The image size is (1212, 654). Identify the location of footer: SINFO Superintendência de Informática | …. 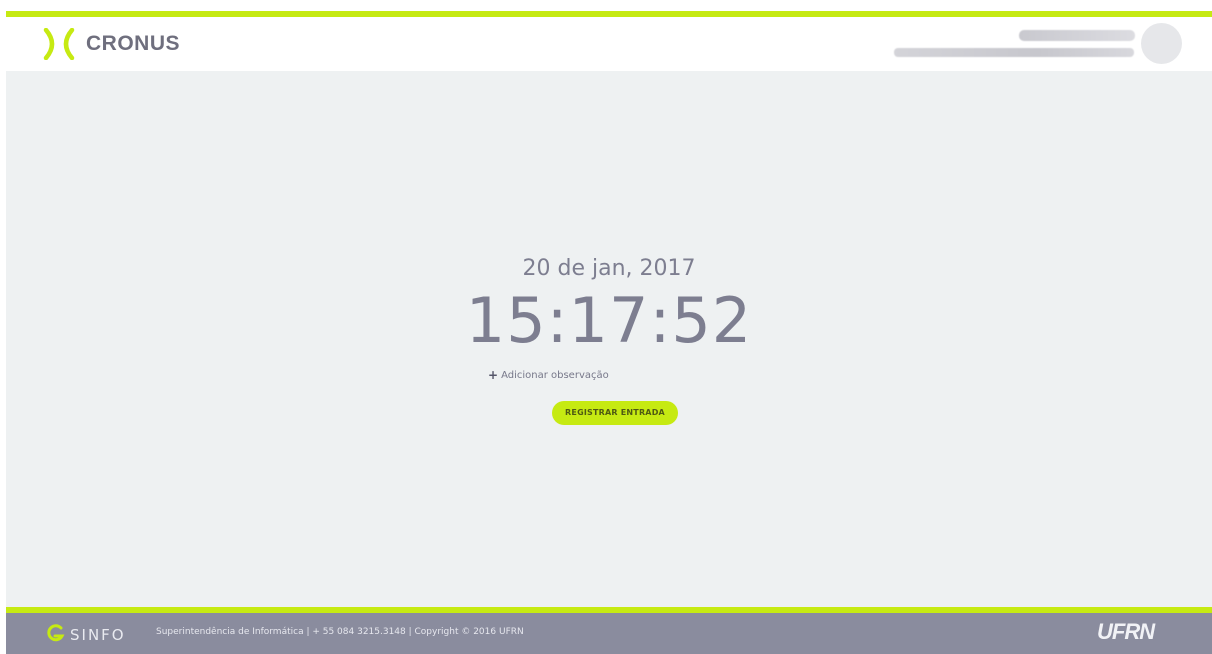
(609, 633).